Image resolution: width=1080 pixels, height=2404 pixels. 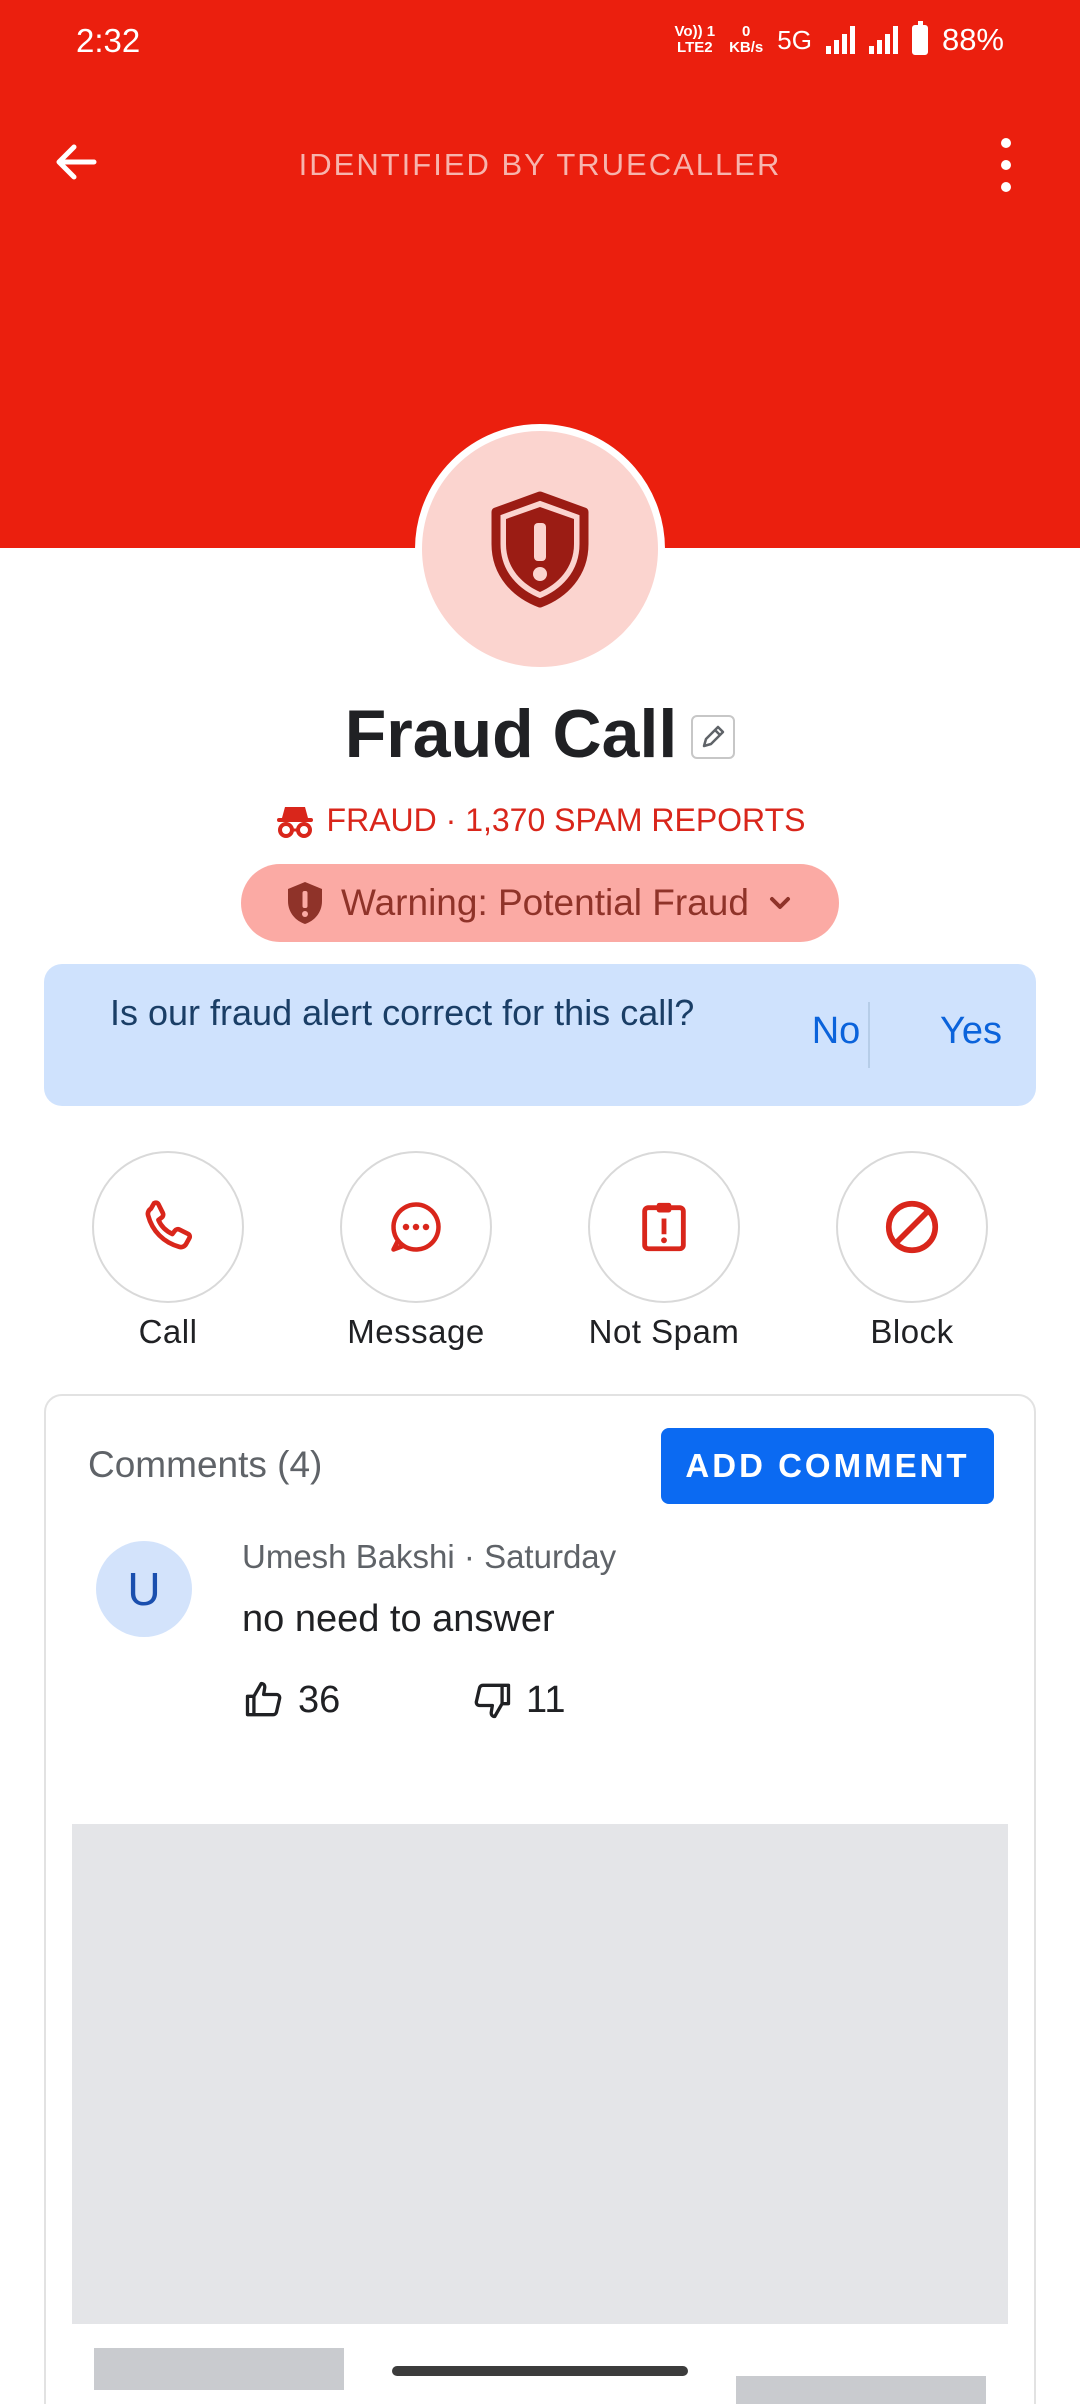 What do you see at coordinates (319, 1699) in the screenshot?
I see `like-count: 36` at bounding box center [319, 1699].